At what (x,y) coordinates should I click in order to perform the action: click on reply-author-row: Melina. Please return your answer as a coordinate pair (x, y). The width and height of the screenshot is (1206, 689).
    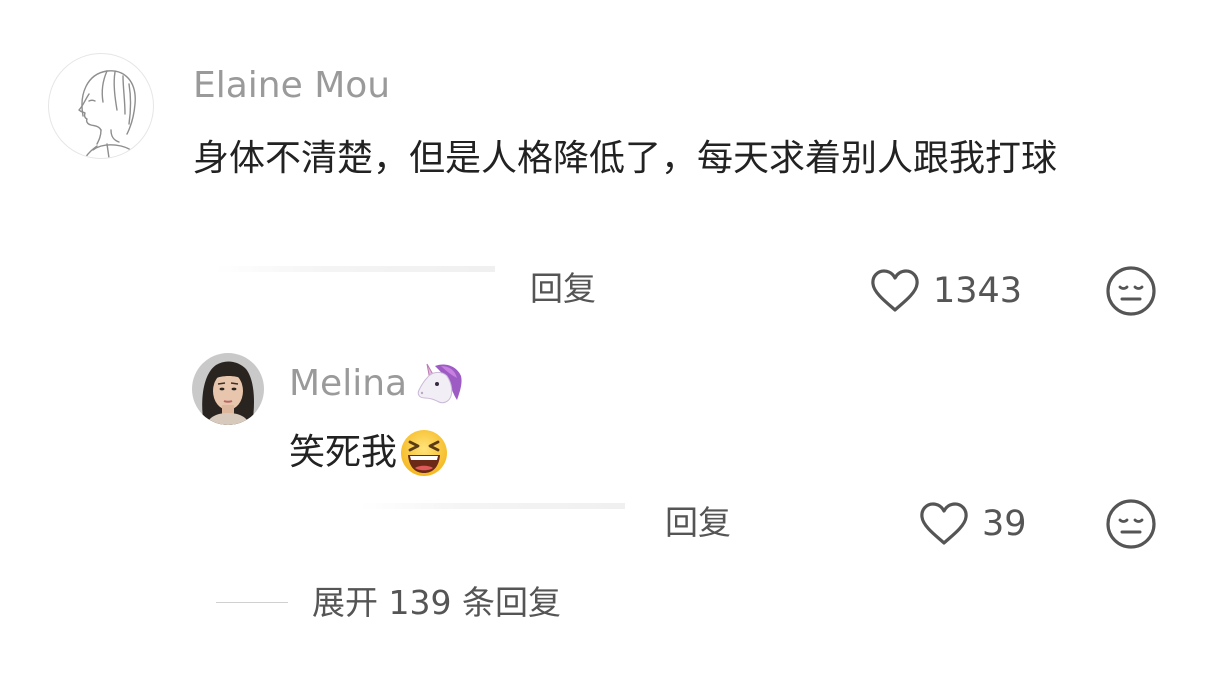
    Looking at the image, I should click on (377, 384).